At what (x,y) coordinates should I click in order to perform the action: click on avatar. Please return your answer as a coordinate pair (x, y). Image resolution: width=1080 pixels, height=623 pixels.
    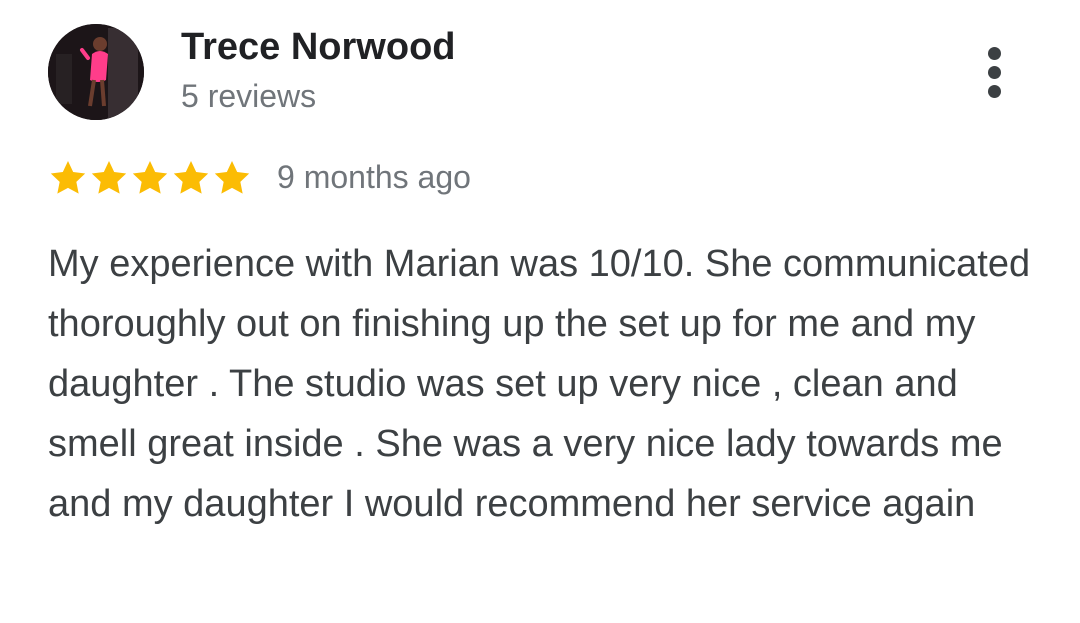
    Looking at the image, I should click on (96, 72).